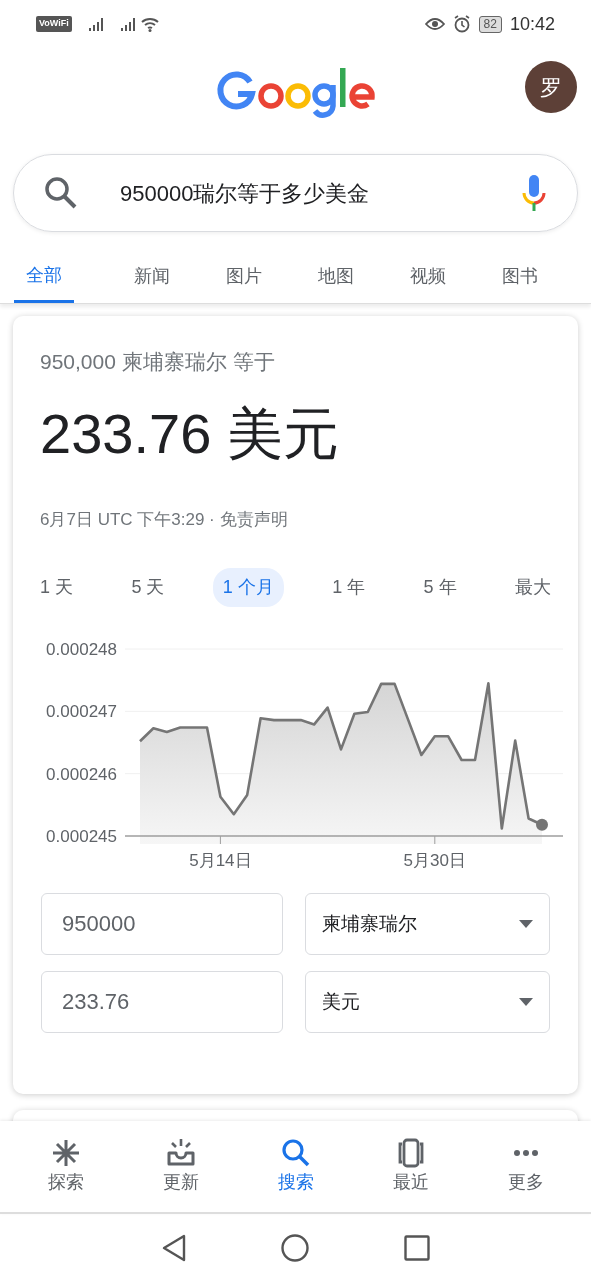 This screenshot has height=1280, width=591. I want to click on search-tab: 图片, so click(244, 271).